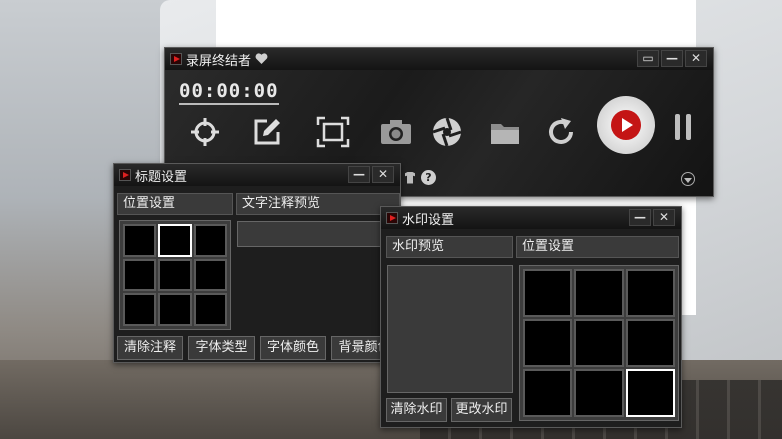 The width and height of the screenshot is (782, 439). Describe the element at coordinates (261, 59) in the screenshot. I see `heart-icon` at that location.